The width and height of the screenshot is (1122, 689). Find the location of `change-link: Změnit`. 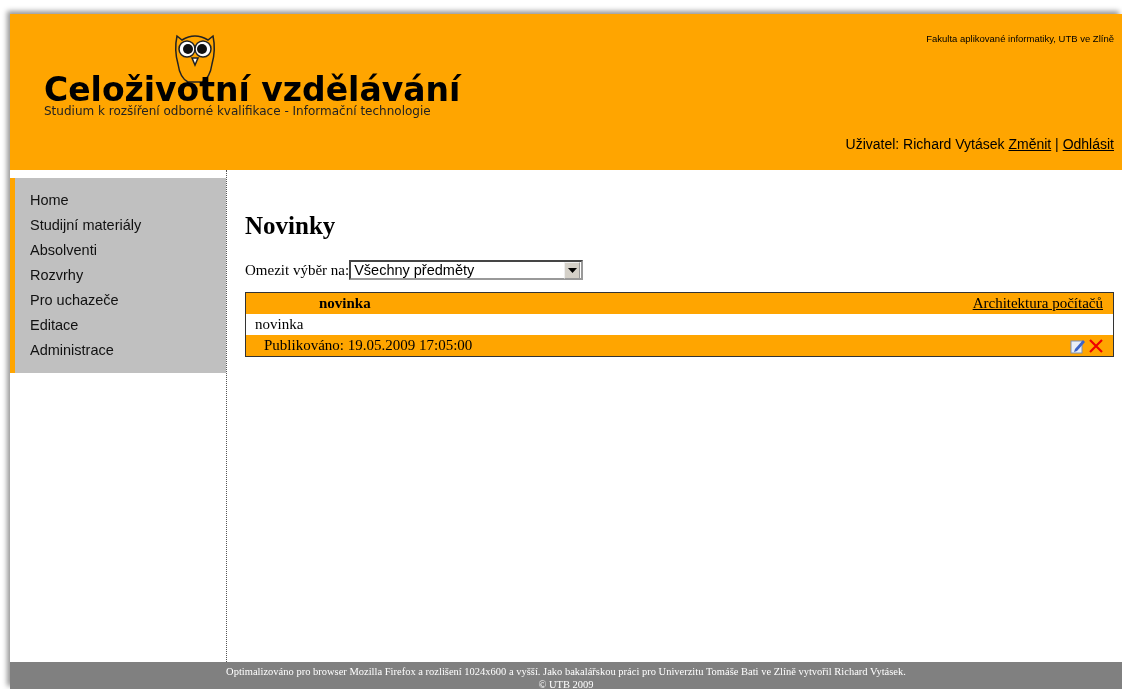

change-link: Změnit is located at coordinates (1030, 144).